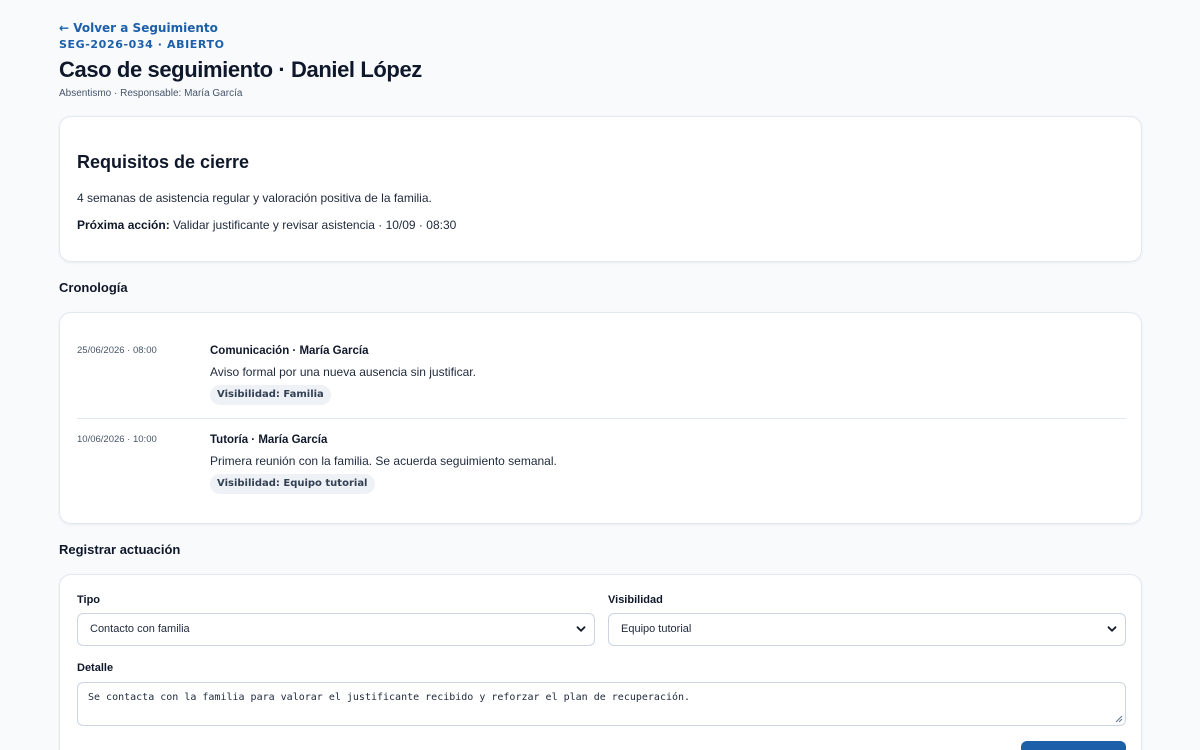 This screenshot has height=750, width=1200. I want to click on tipo-selected-value: Contacto con familia, so click(140, 629).